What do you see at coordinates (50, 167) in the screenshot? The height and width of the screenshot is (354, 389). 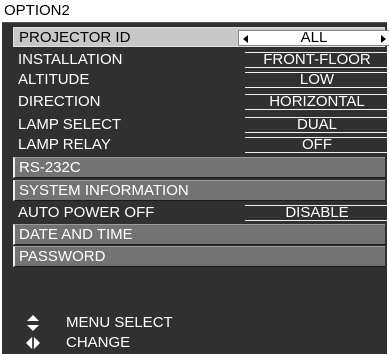 I see `menu-item-label: RS-232C` at bounding box center [50, 167].